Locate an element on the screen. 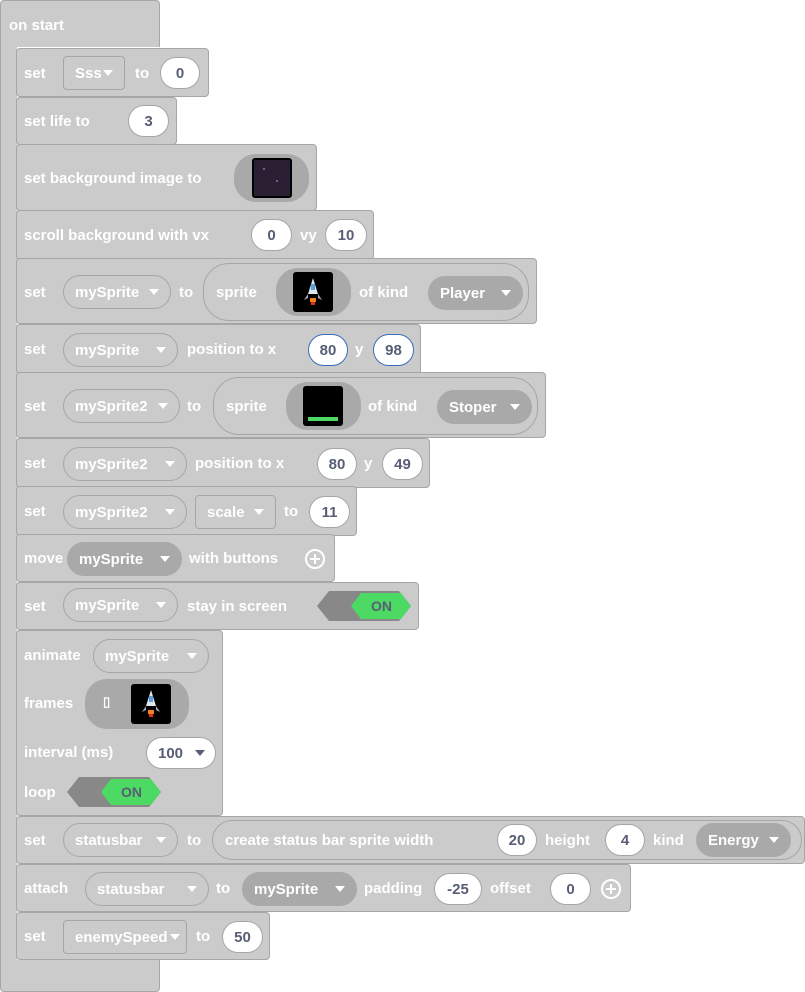 This screenshot has width=805, height=992. loop-toggle-switch is located at coordinates (114, 792).